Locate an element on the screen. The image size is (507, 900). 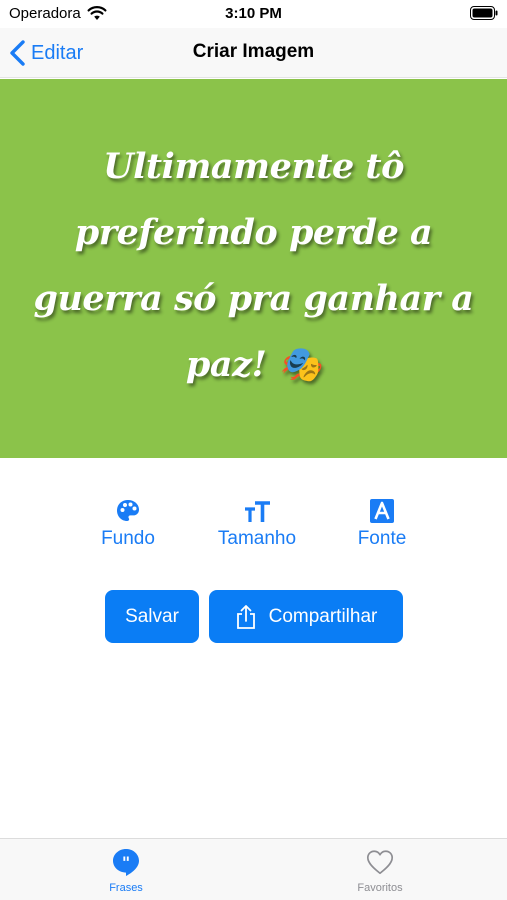
save-button-label: Salvar is located at coordinates (152, 616).